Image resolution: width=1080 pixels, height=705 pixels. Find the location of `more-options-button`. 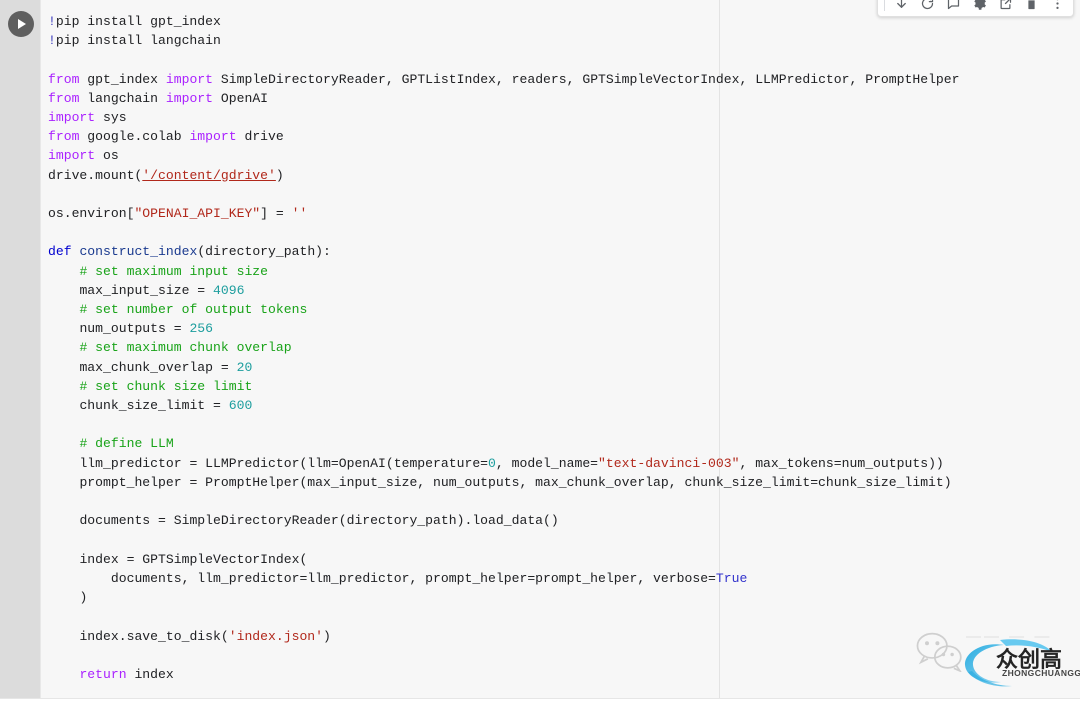

more-options-button is located at coordinates (1057, 7).